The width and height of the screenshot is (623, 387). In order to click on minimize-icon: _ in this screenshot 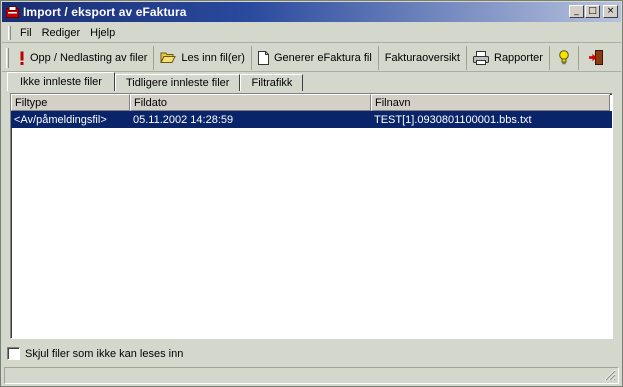, I will do `click(576, 11)`.